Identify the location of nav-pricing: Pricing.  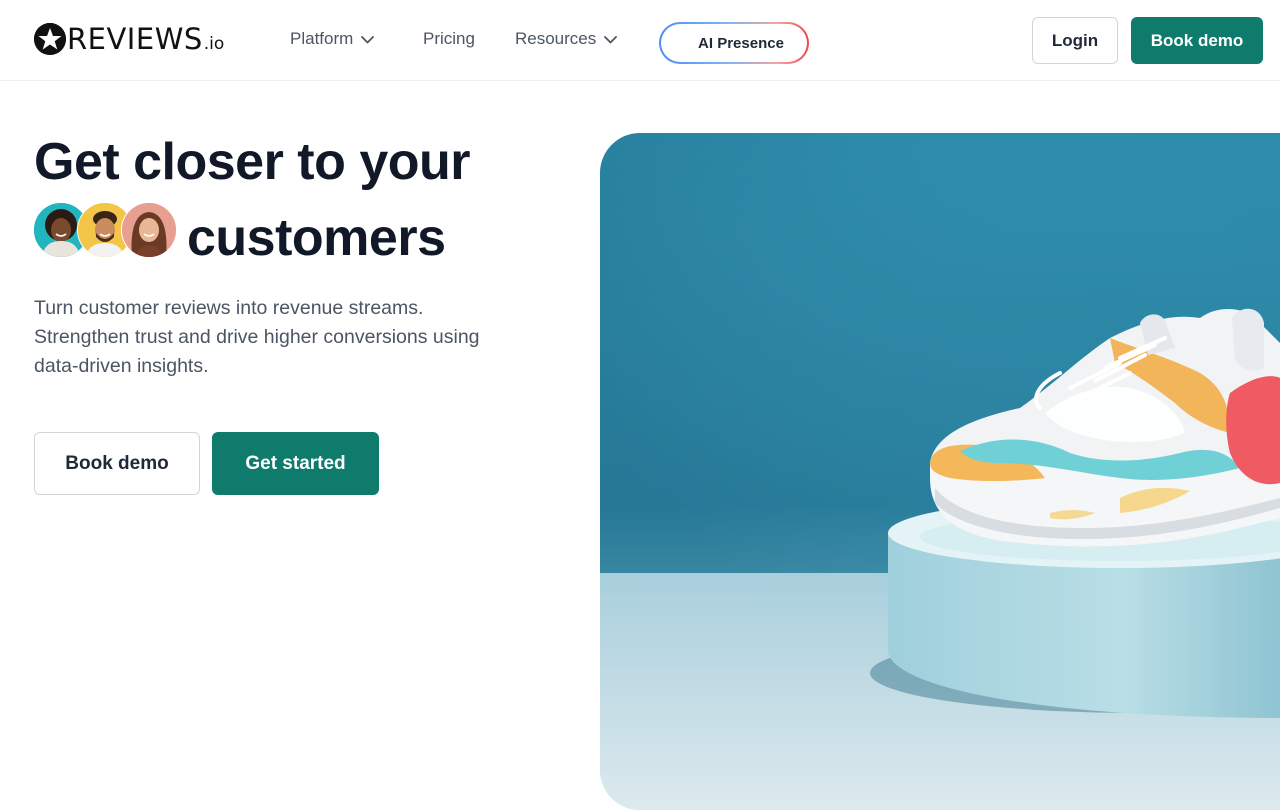
(449, 39).